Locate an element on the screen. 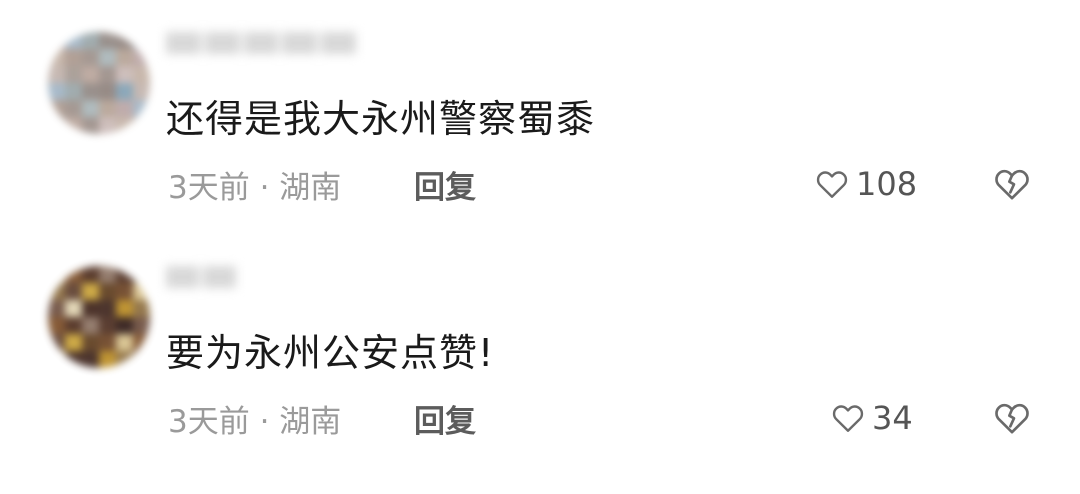 Image resolution: width=1080 pixels, height=494 pixels. comment-text: 要为永州公安点赞! is located at coordinates (330, 353).